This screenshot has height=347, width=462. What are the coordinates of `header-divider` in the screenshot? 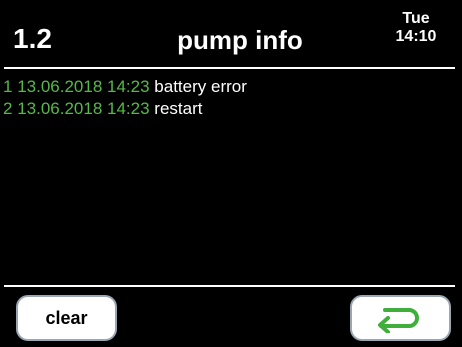 It's located at (229, 68).